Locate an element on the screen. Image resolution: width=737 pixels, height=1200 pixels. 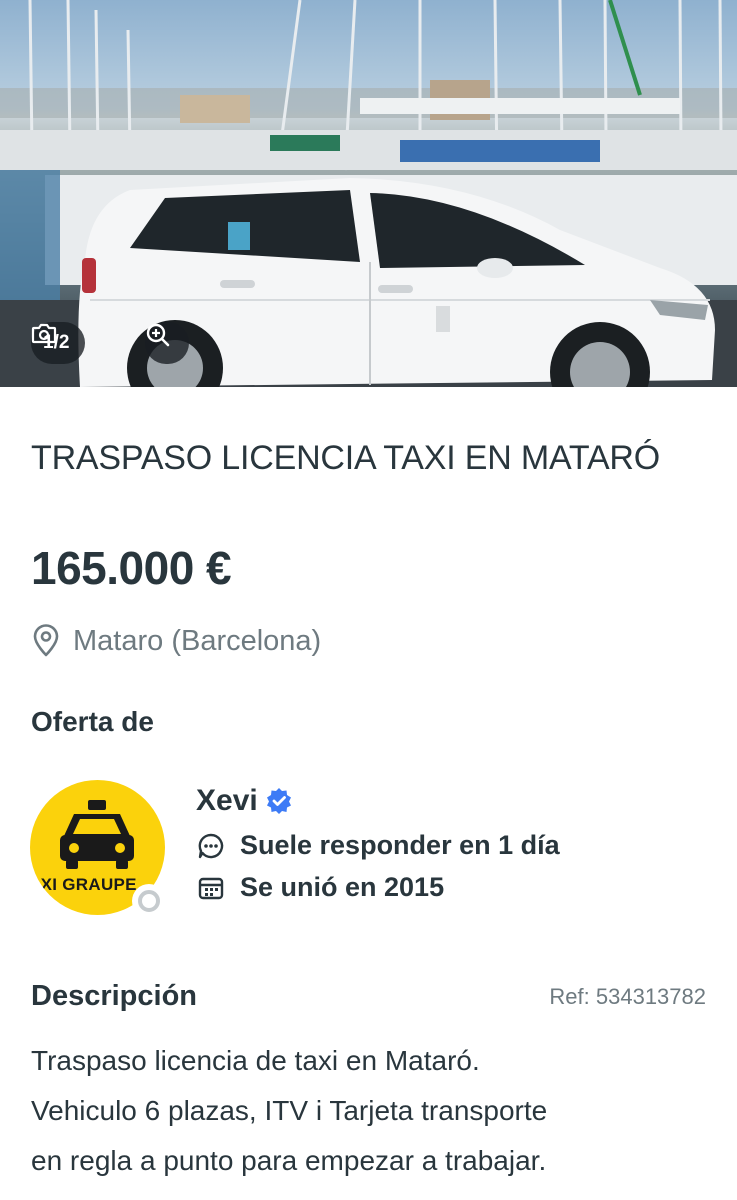
description-heading: Descripción is located at coordinates (114, 996).